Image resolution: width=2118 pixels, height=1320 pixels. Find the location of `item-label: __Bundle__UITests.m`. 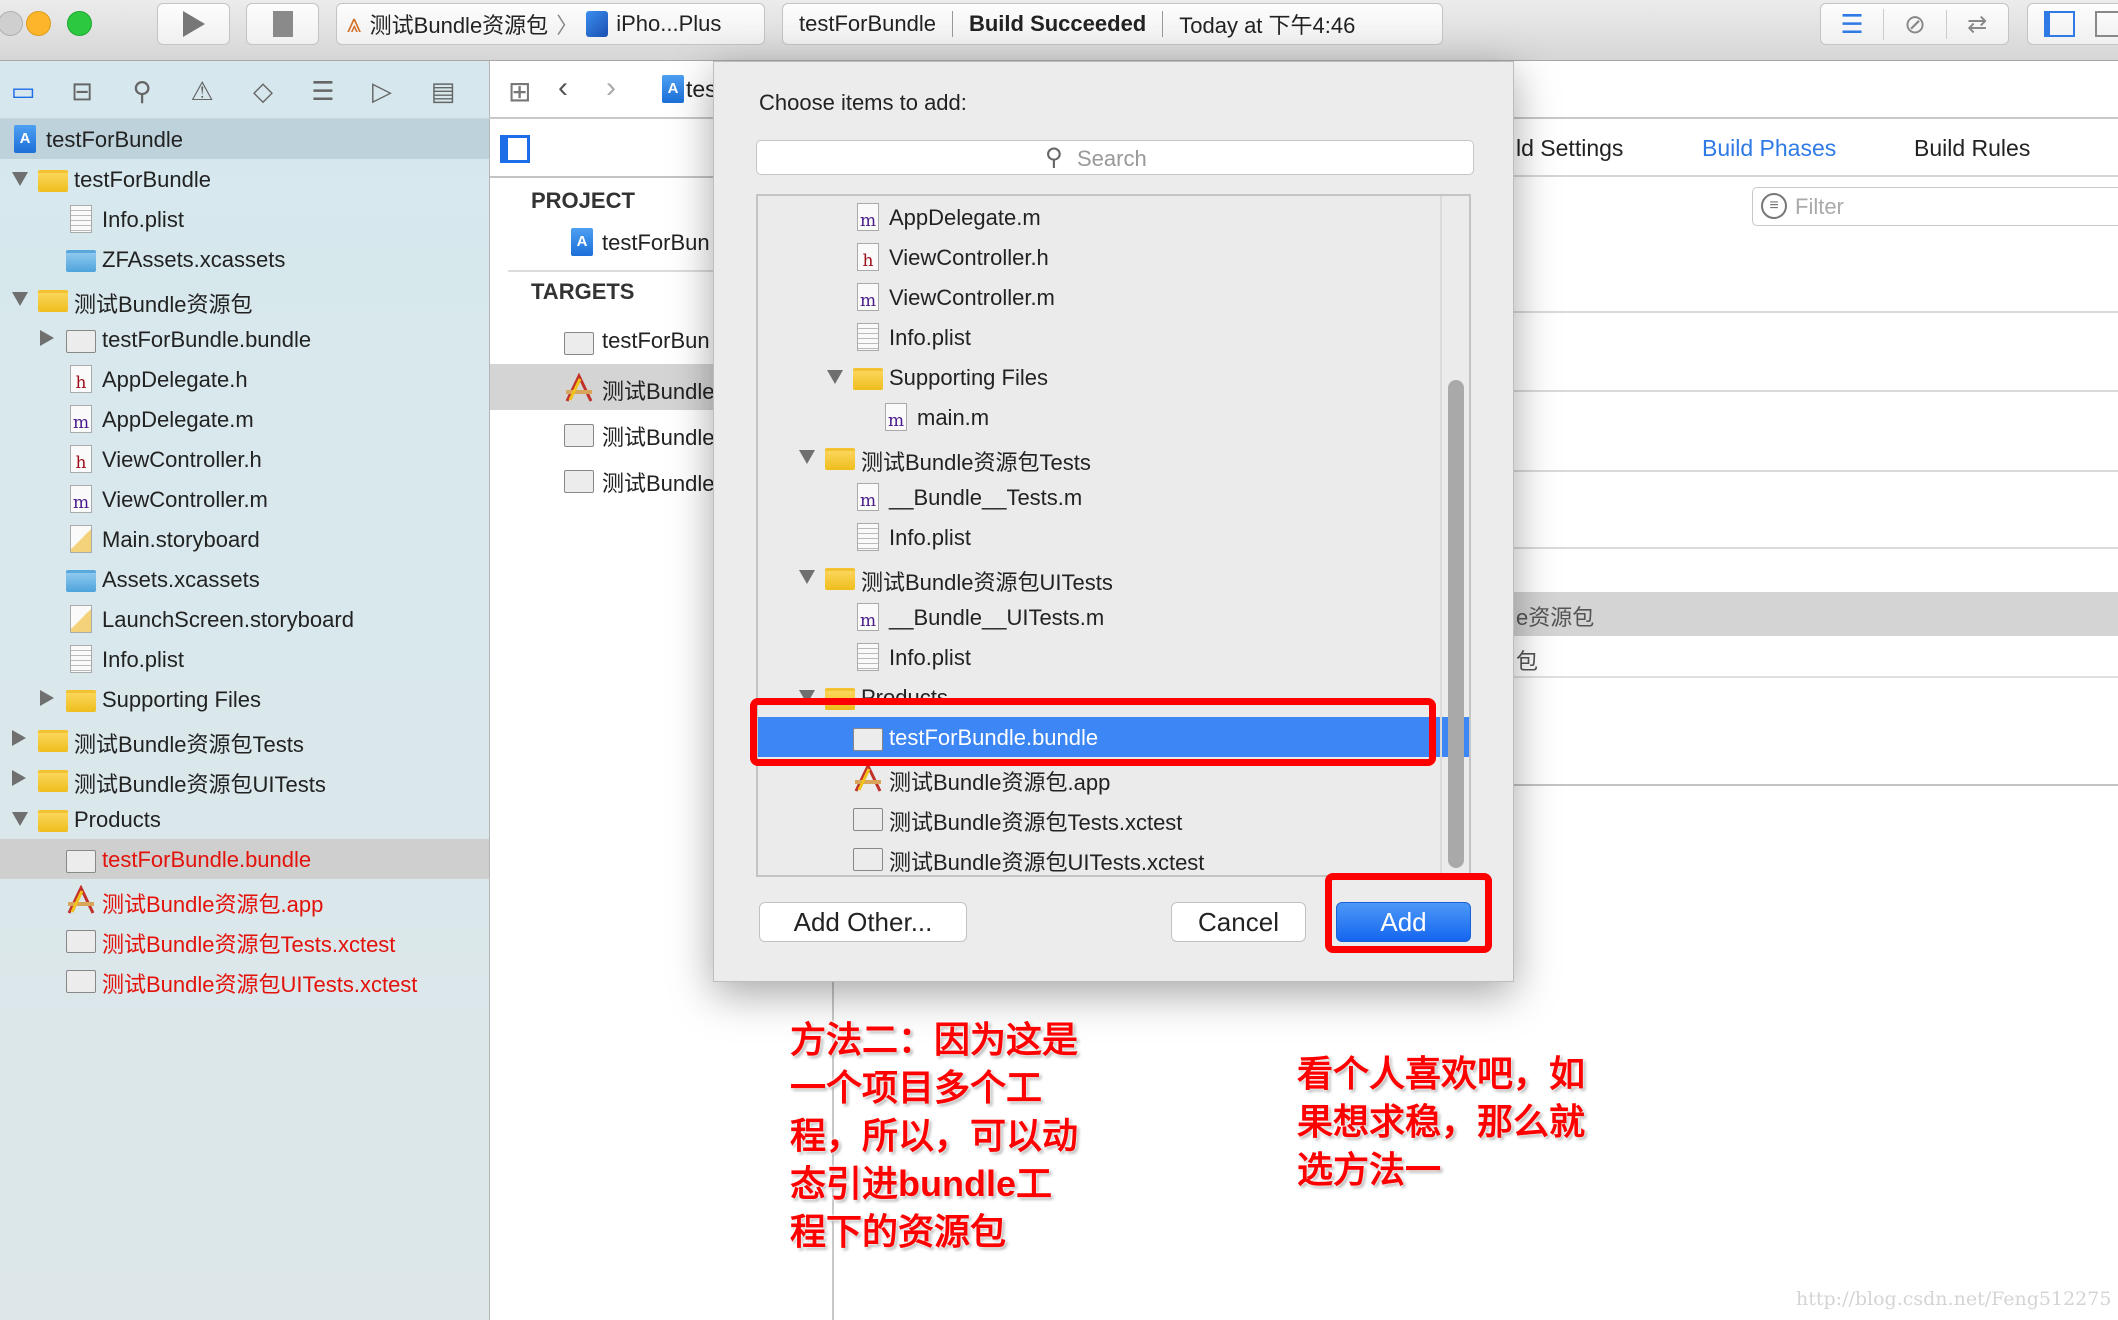

item-label: __Bundle__UITests.m is located at coordinates (997, 617).